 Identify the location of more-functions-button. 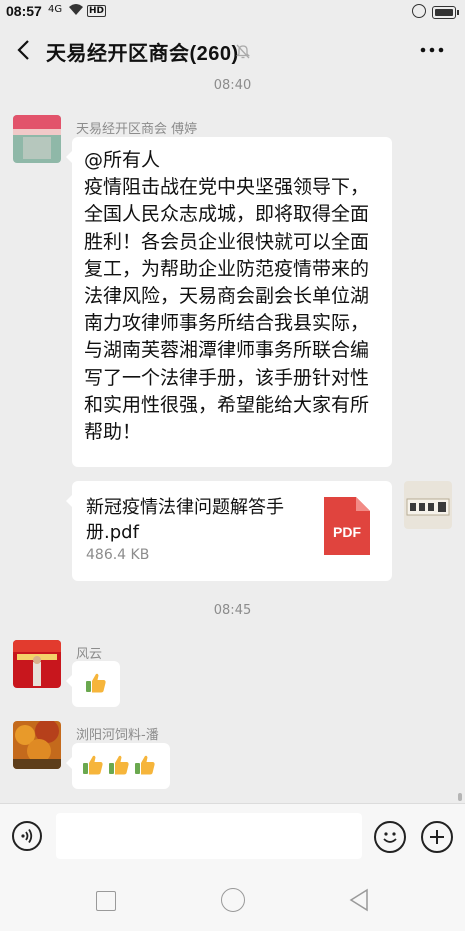
(437, 837).